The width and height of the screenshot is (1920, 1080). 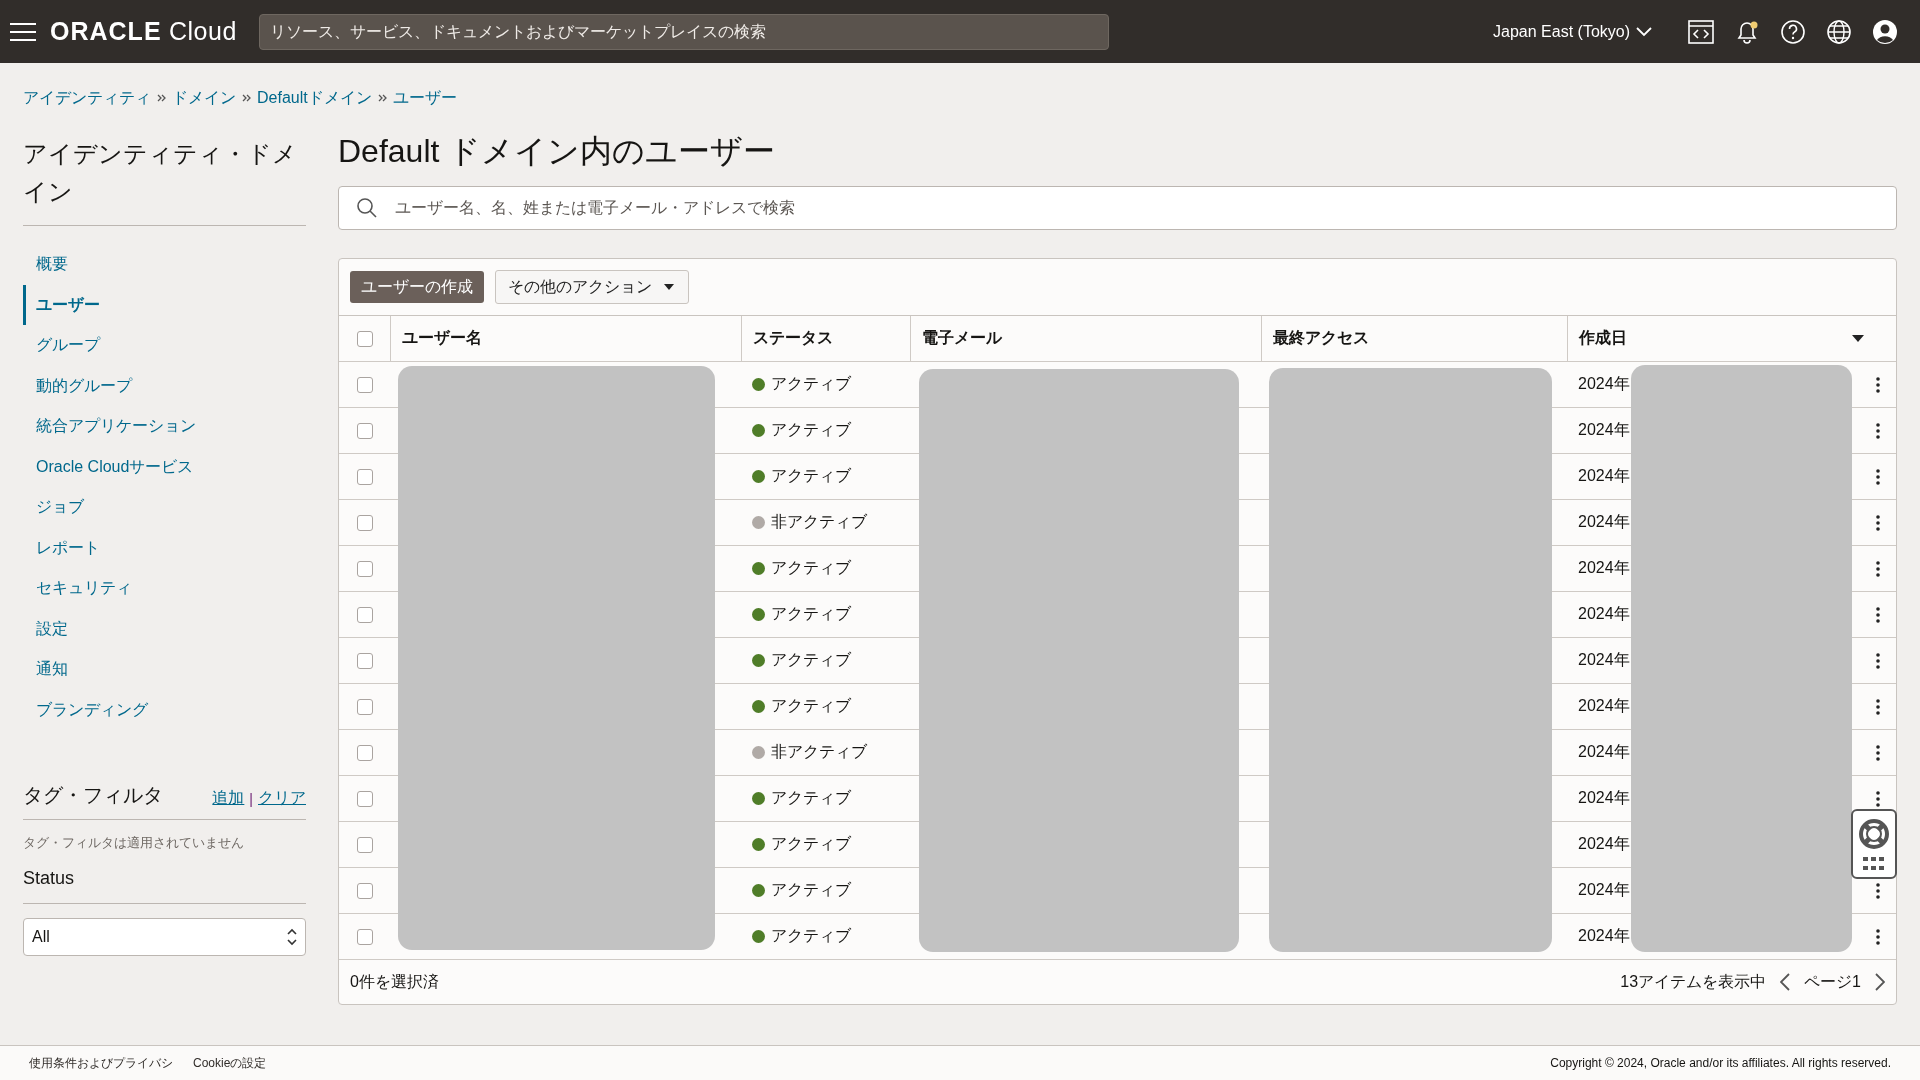 I want to click on status-select: All, so click(x=164, y=937).